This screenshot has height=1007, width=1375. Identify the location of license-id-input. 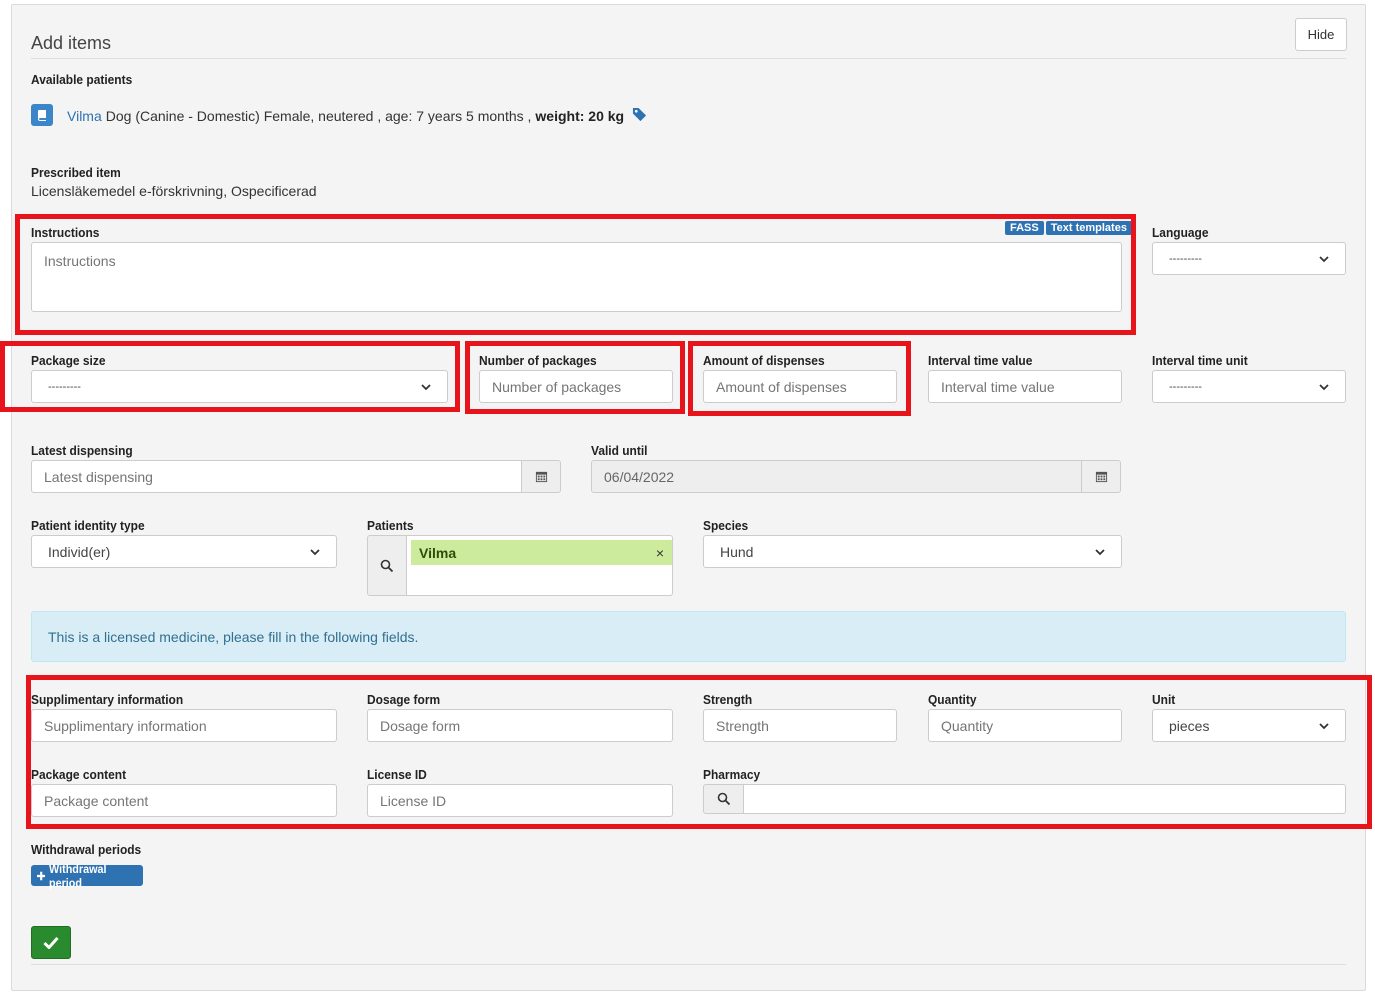
(520, 800).